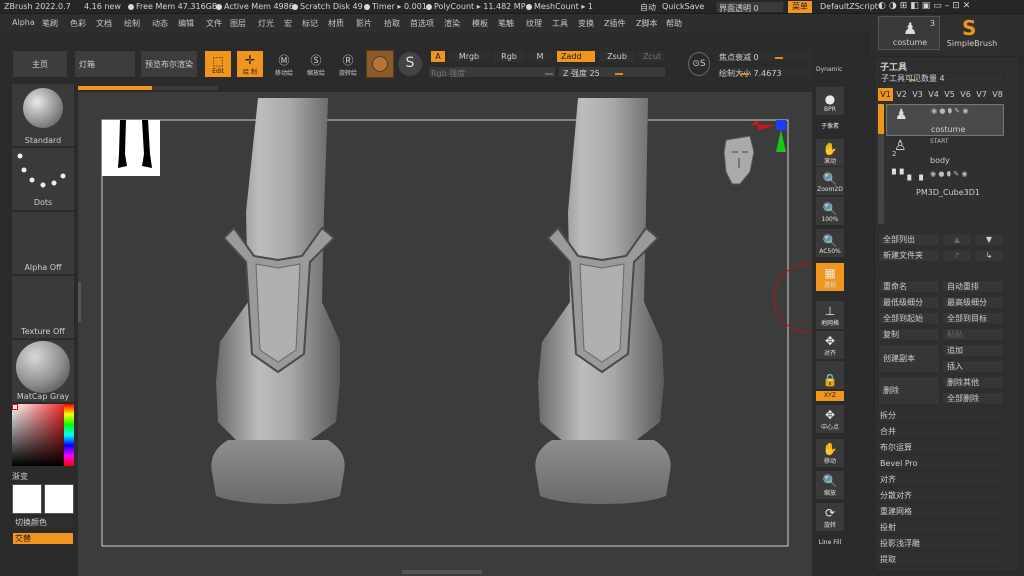 This screenshot has height=576, width=1024. I want to click on rgb-toggle: Rgb, so click(509, 56).